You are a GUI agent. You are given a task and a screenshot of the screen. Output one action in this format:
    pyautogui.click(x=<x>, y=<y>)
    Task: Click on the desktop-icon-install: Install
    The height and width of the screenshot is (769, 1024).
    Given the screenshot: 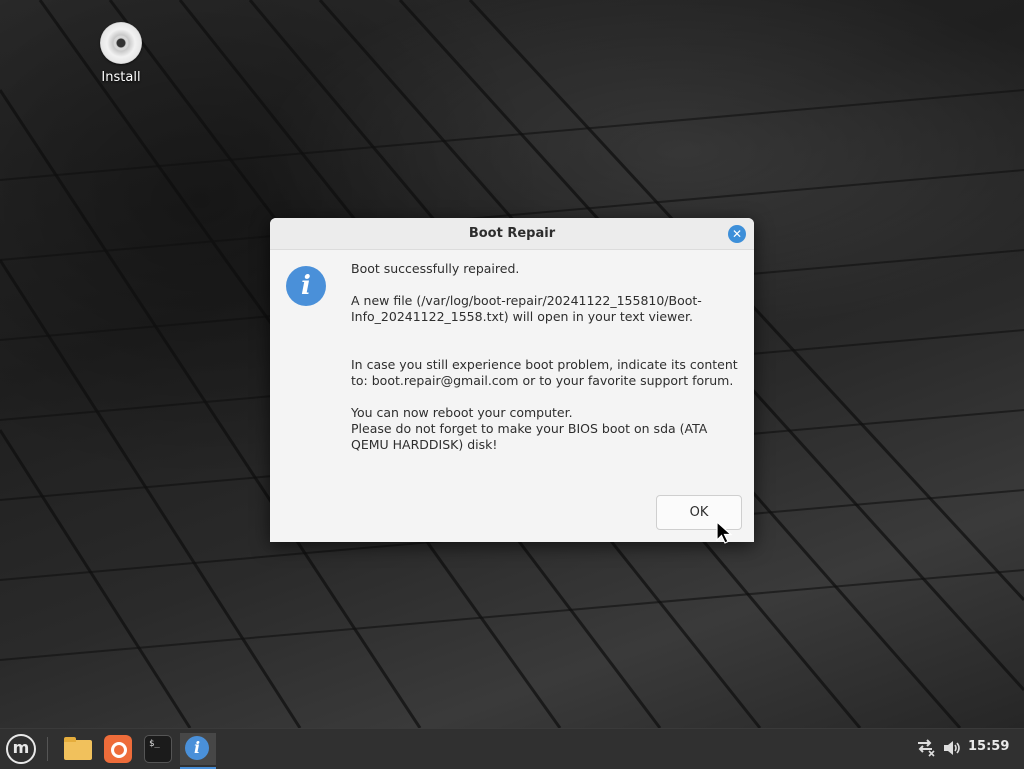 What is the action you would take?
    pyautogui.click(x=121, y=53)
    